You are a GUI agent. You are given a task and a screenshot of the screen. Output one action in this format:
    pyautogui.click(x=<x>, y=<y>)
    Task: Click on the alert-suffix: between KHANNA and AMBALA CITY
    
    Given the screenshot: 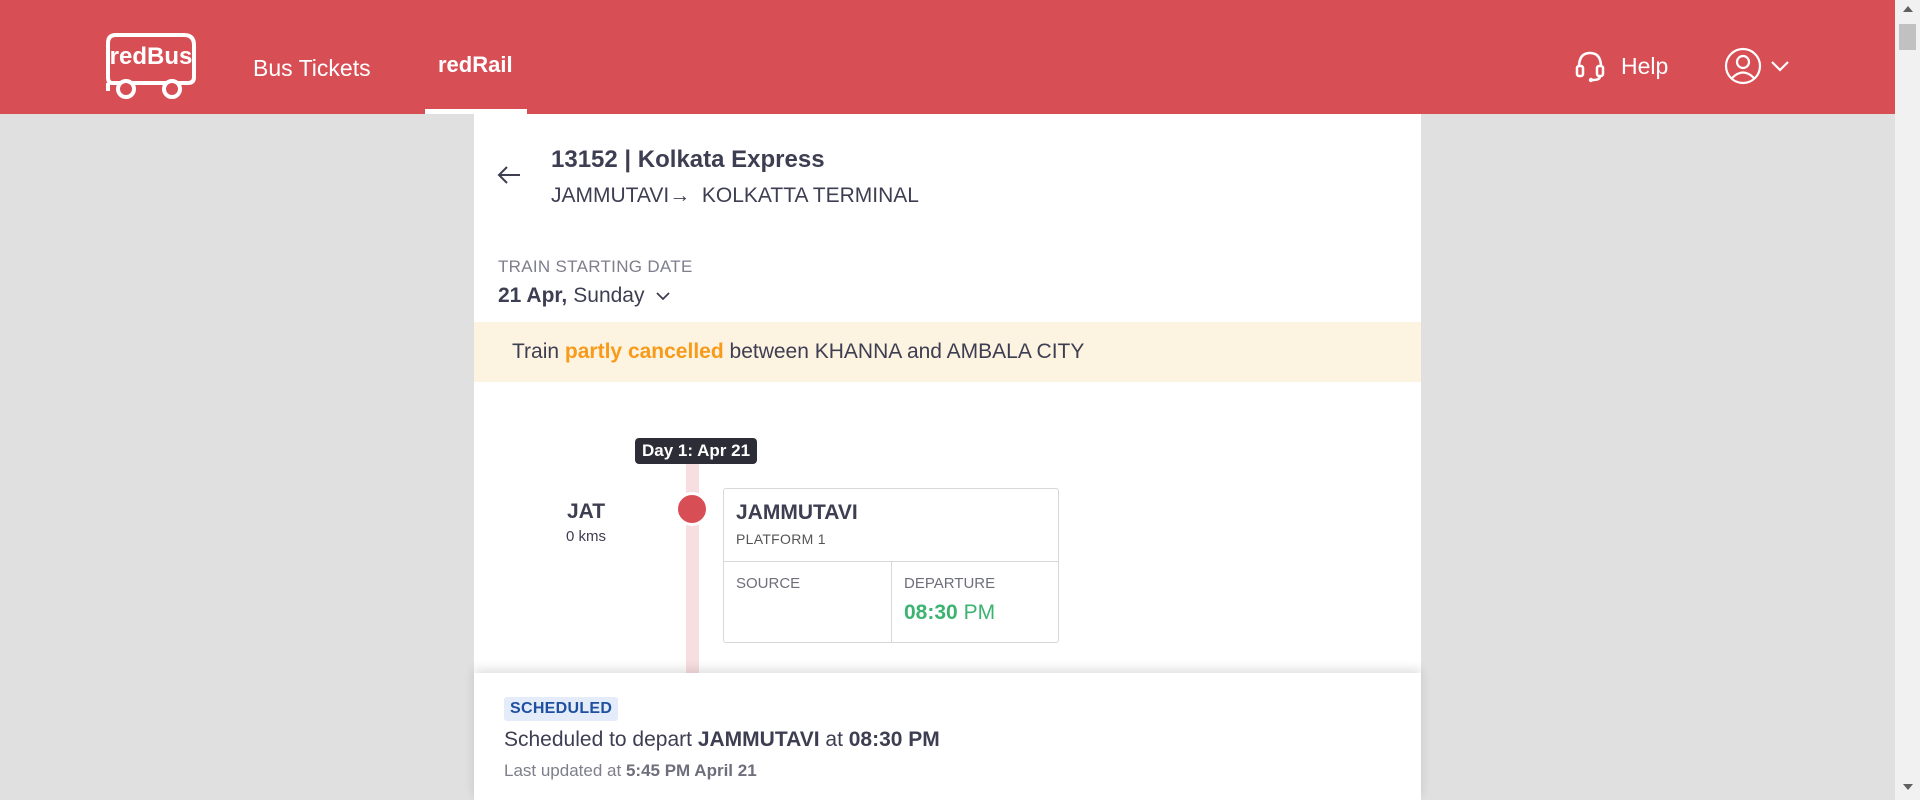 What is the action you would take?
    pyautogui.click(x=907, y=351)
    